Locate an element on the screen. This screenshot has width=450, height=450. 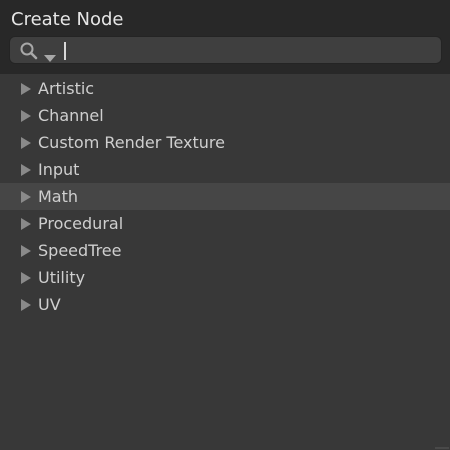
category-label: Custom Render Texture is located at coordinates (131, 142).